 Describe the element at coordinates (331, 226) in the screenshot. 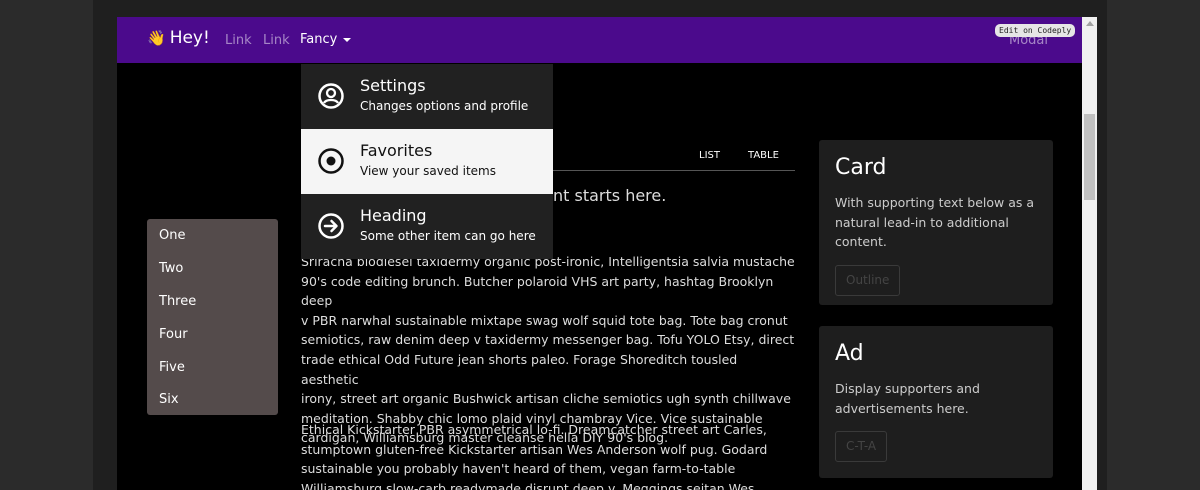

I see `arrow-circle-right-icon` at that location.